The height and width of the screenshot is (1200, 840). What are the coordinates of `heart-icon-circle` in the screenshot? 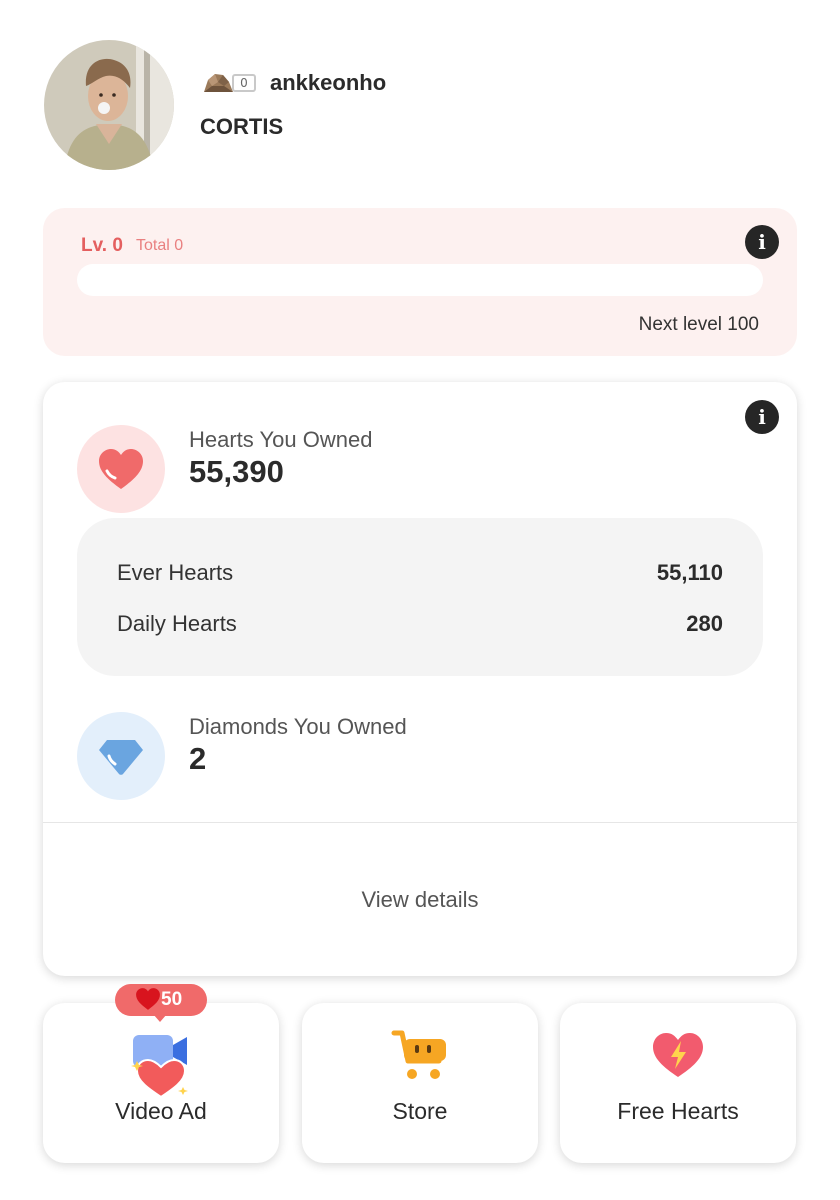 It's located at (121, 469).